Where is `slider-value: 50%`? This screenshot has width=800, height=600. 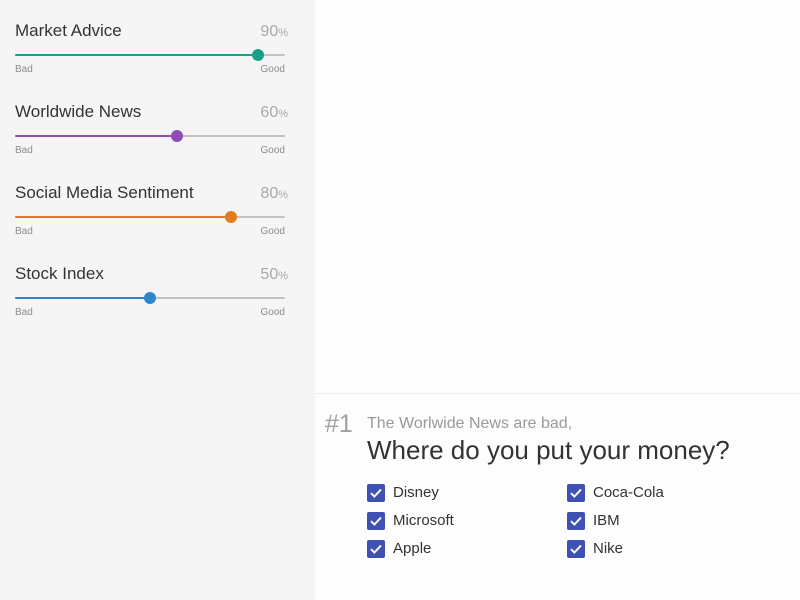
slider-value: 50% is located at coordinates (274, 274).